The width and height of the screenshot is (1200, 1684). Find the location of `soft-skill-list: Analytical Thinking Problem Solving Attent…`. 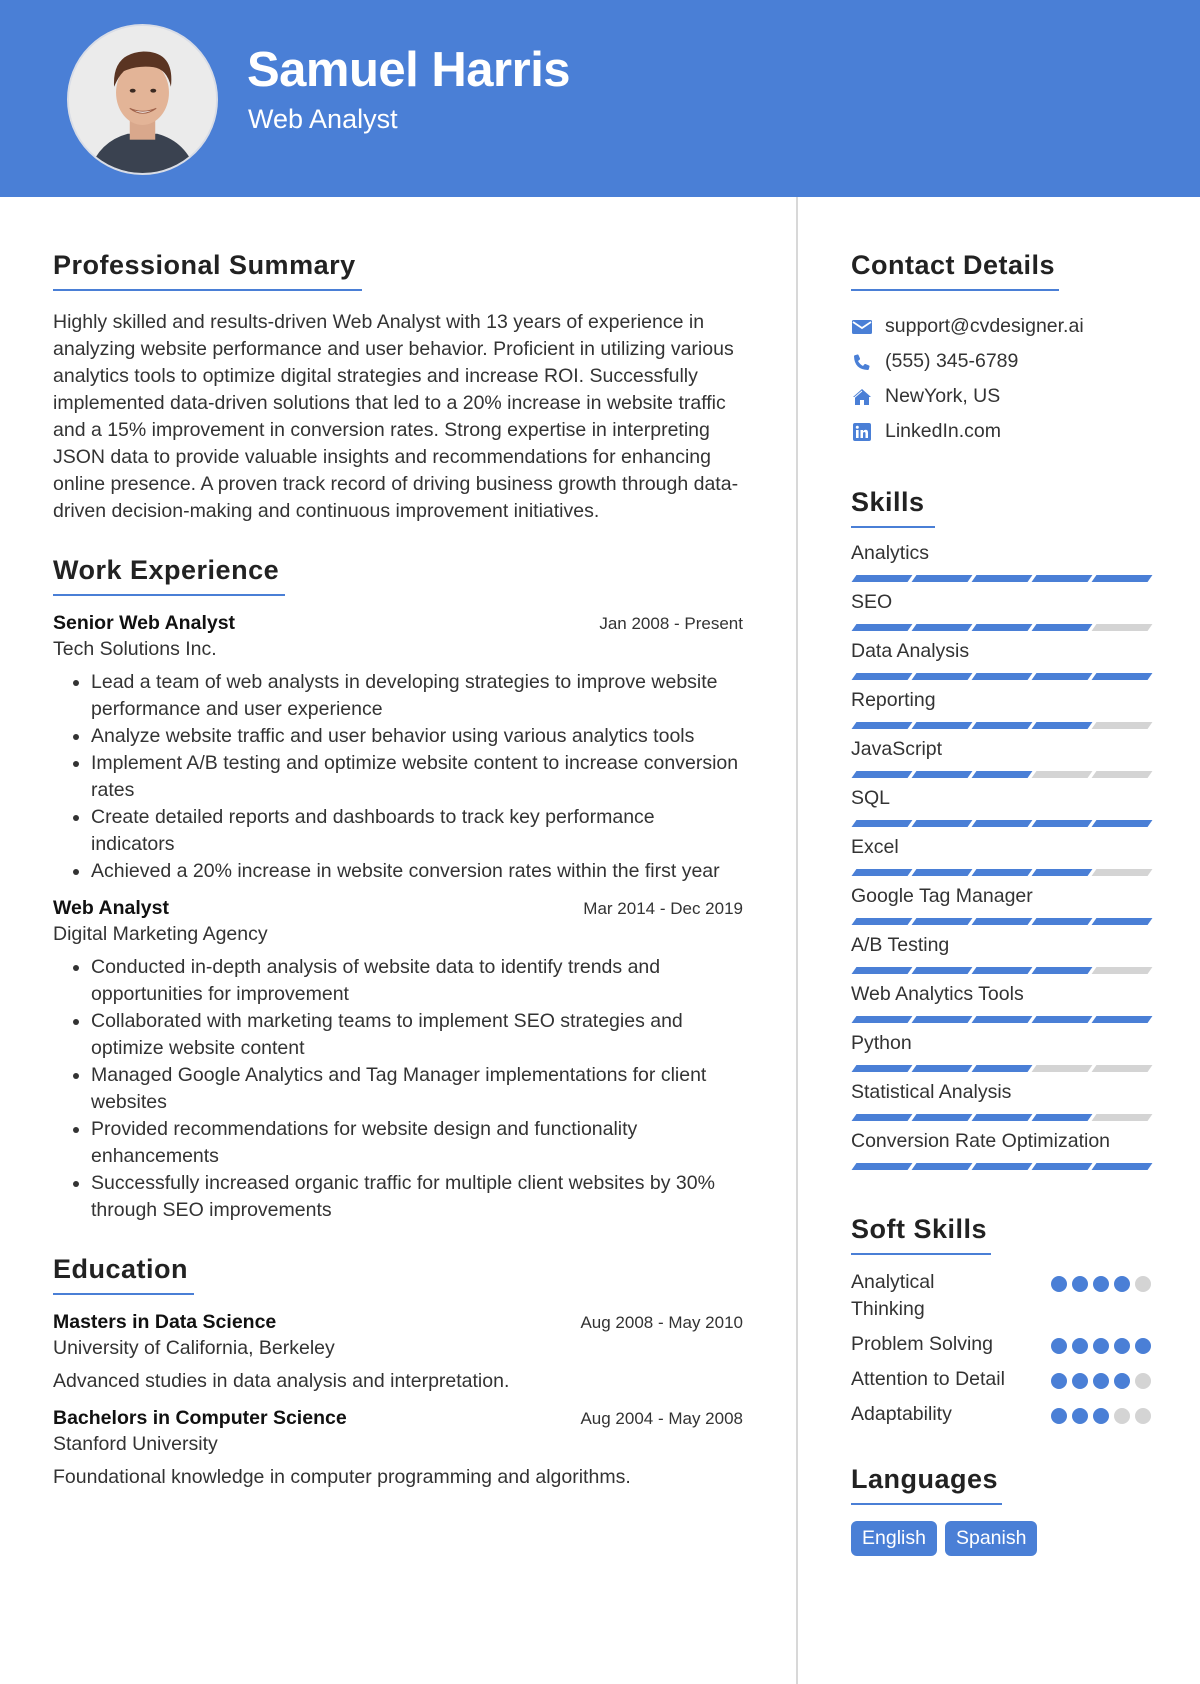

soft-skill-list: Analytical Thinking Problem Solving Attent… is located at coordinates (1001, 1348).